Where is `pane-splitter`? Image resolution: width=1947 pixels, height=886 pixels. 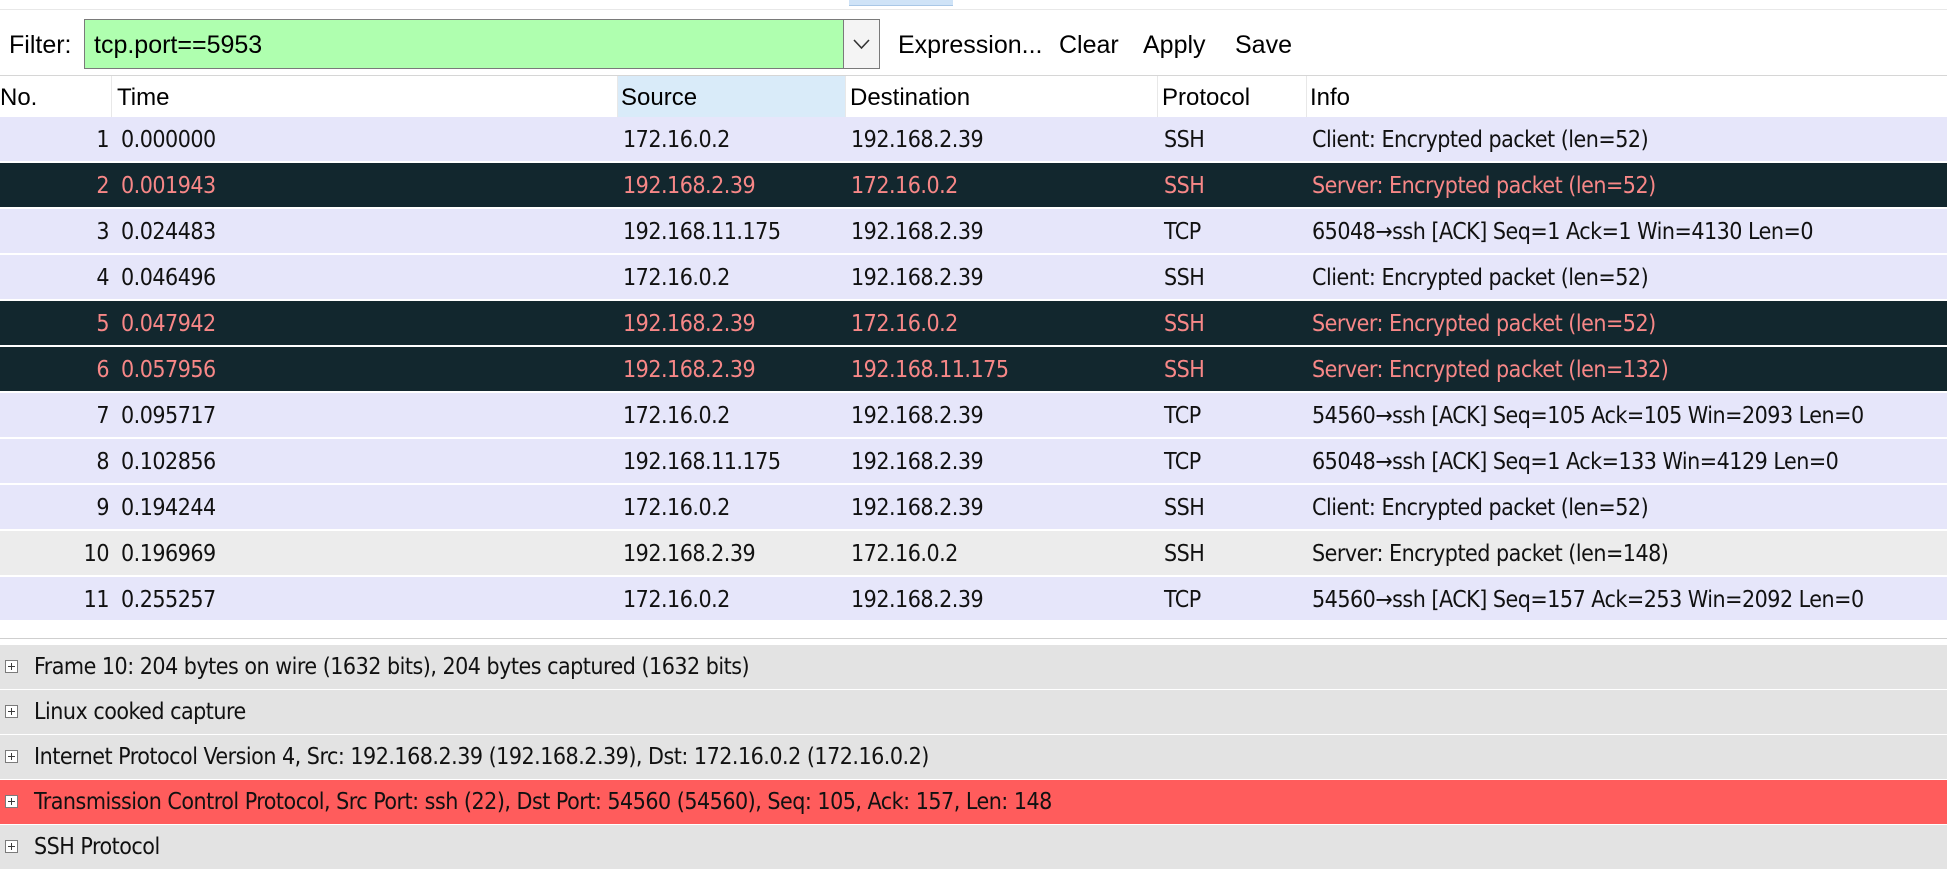 pane-splitter is located at coordinates (973, 629).